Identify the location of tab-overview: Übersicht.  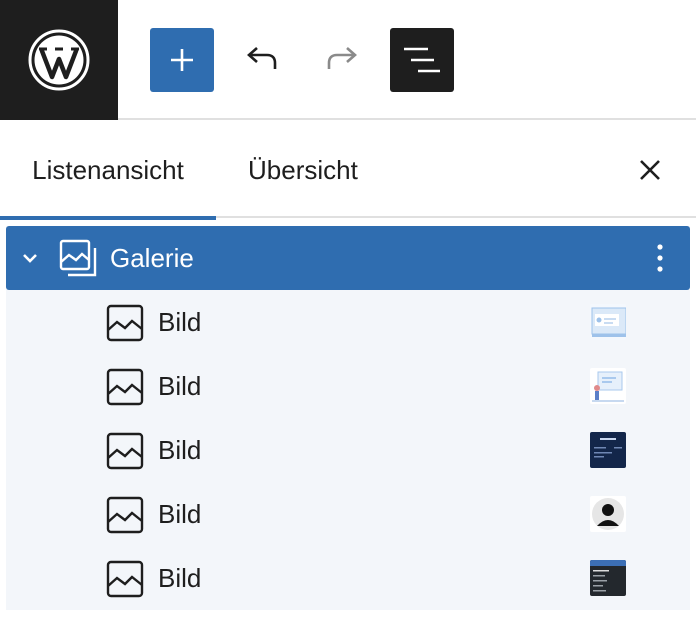
(303, 170).